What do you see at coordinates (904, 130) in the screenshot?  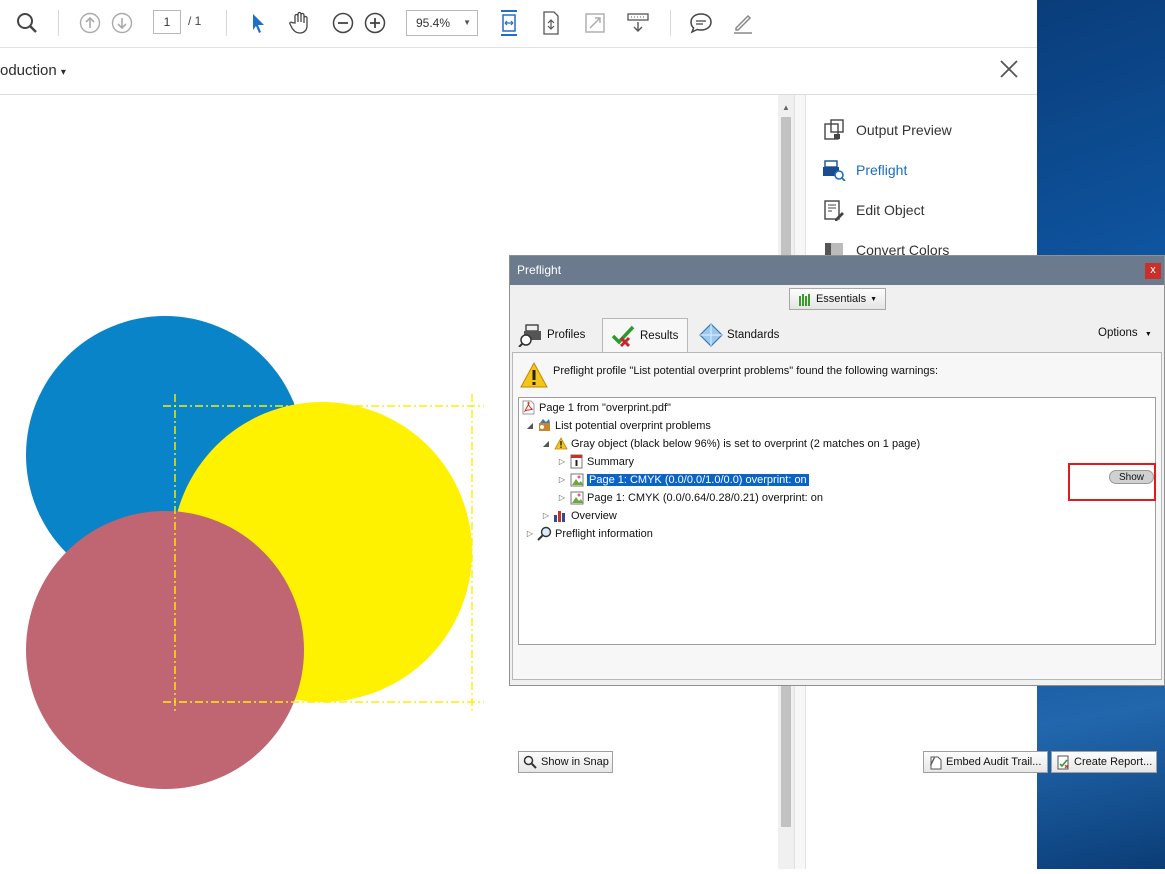 I see `tool-item-label: Output Preview` at bounding box center [904, 130].